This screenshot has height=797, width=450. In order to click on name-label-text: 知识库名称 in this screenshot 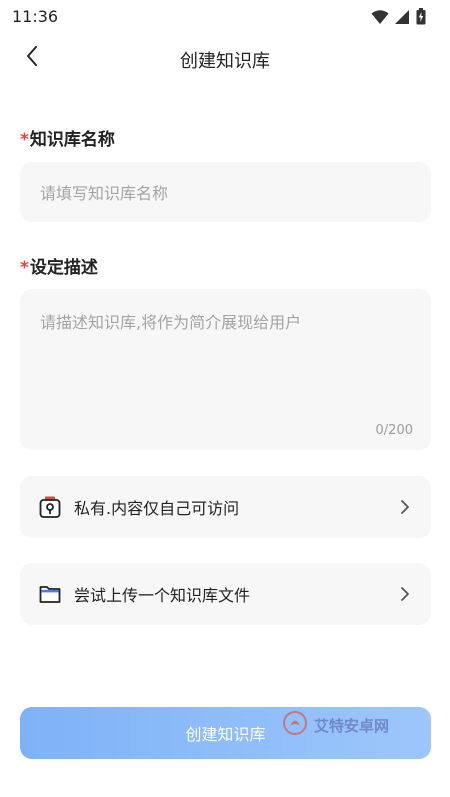, I will do `click(72, 140)`.